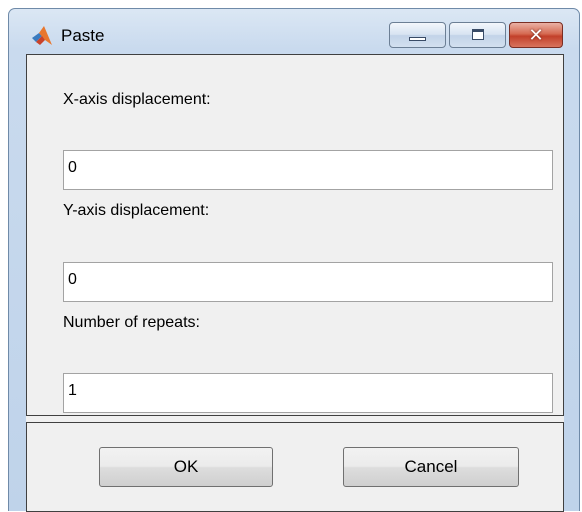 The image size is (582, 512). Describe the element at coordinates (137, 99) in the screenshot. I see `x-displacement-label: X-axis displacement:` at that location.